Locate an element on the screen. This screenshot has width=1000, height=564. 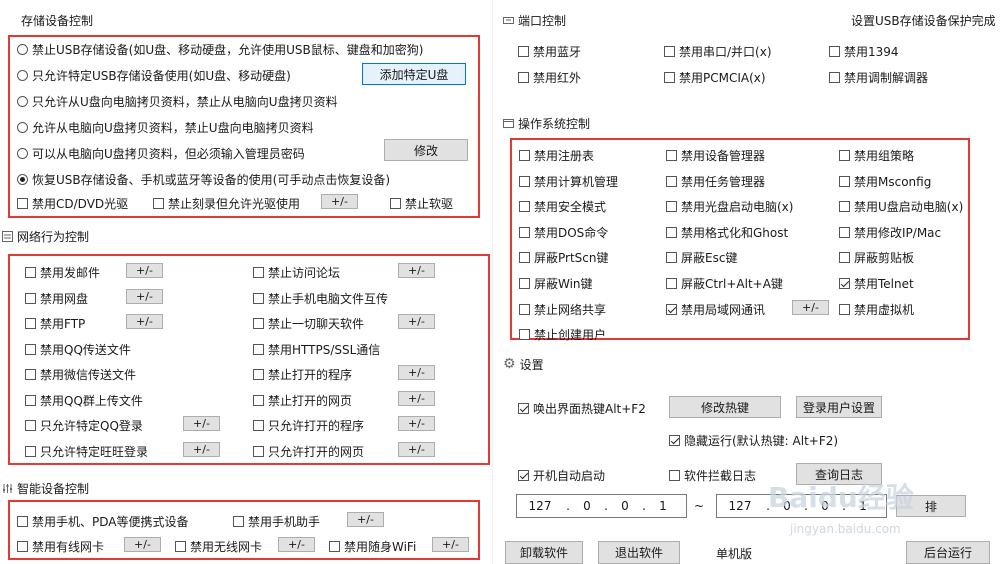
os-col2-checkbox-3: 禁用格式化和Ghost is located at coordinates (727, 232).